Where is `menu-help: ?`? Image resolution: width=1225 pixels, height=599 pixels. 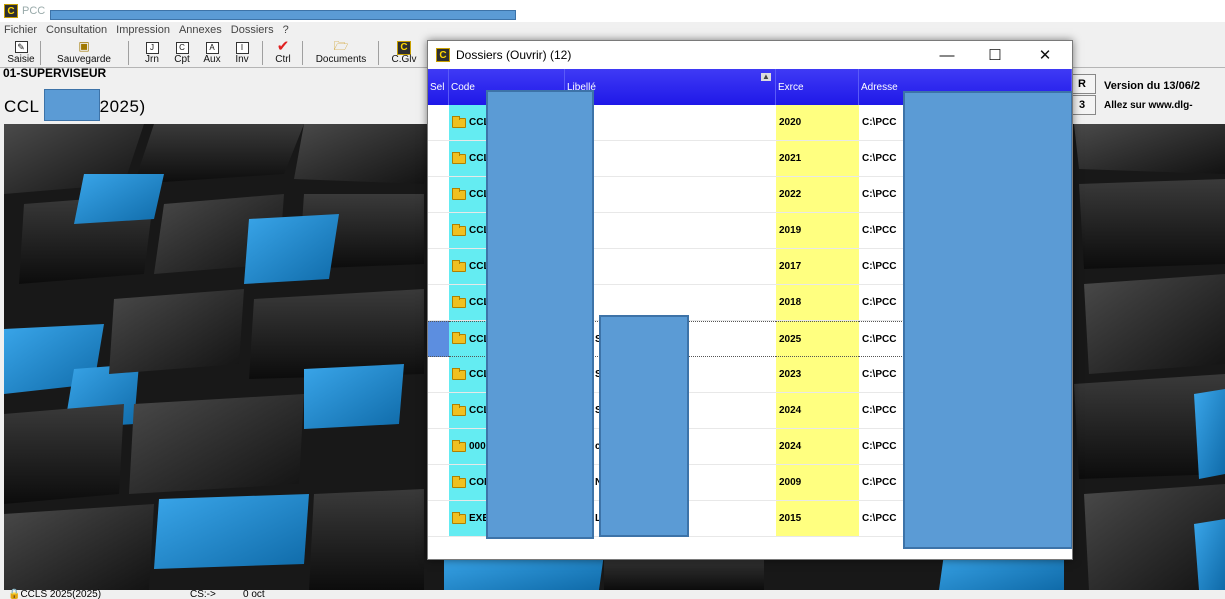 menu-help: ? is located at coordinates (286, 30).